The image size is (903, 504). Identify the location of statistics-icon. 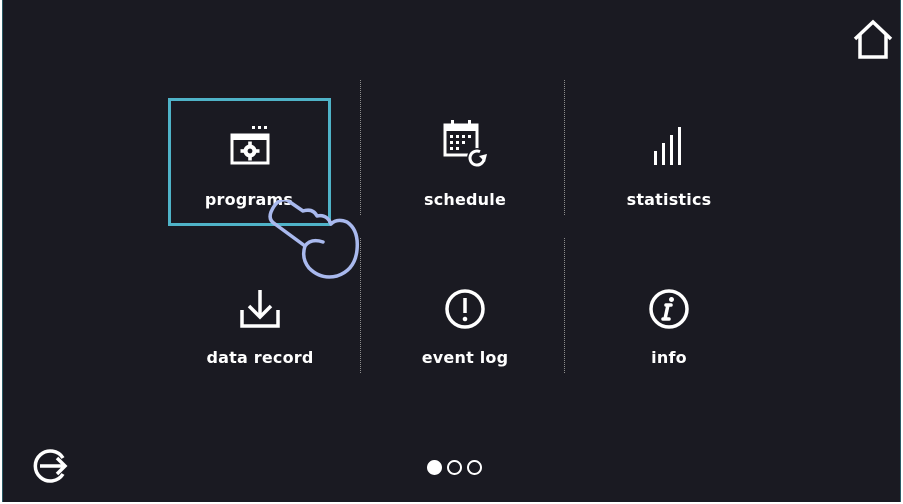
(667, 146).